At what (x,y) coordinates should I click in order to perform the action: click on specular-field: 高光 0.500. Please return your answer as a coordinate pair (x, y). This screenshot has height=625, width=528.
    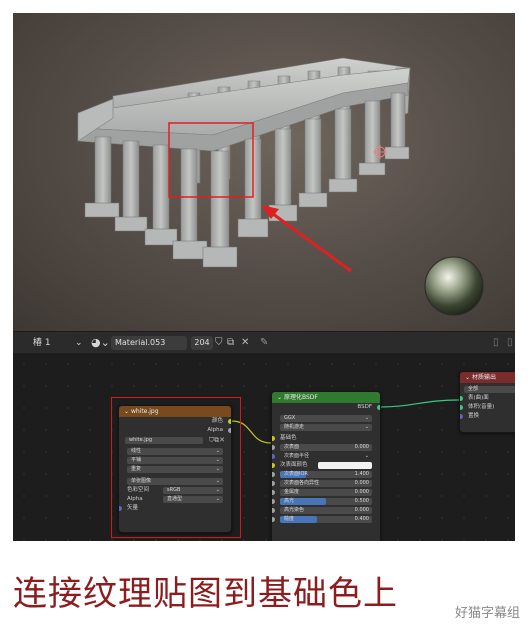
    Looking at the image, I should click on (326, 501).